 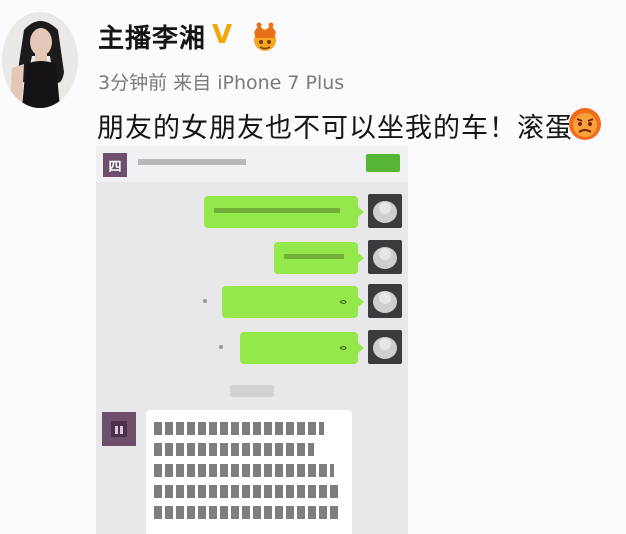 I want to click on post-time: 3分钟前, so click(x=133, y=83).